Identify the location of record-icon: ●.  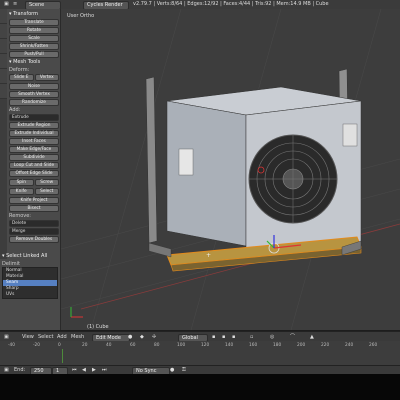
(172, 370).